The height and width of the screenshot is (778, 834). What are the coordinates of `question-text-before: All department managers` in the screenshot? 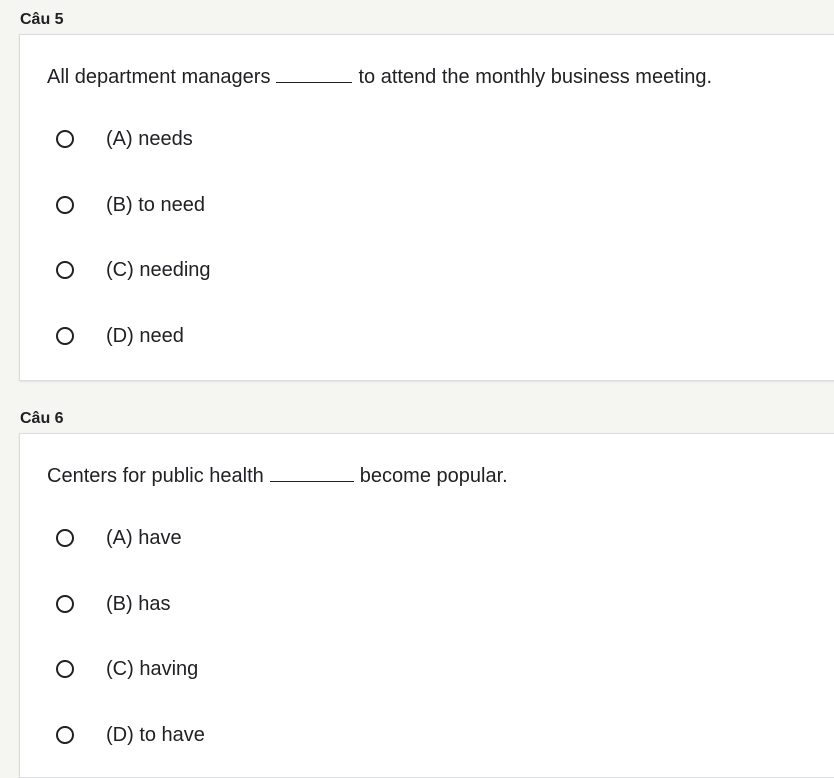 It's located at (159, 77).